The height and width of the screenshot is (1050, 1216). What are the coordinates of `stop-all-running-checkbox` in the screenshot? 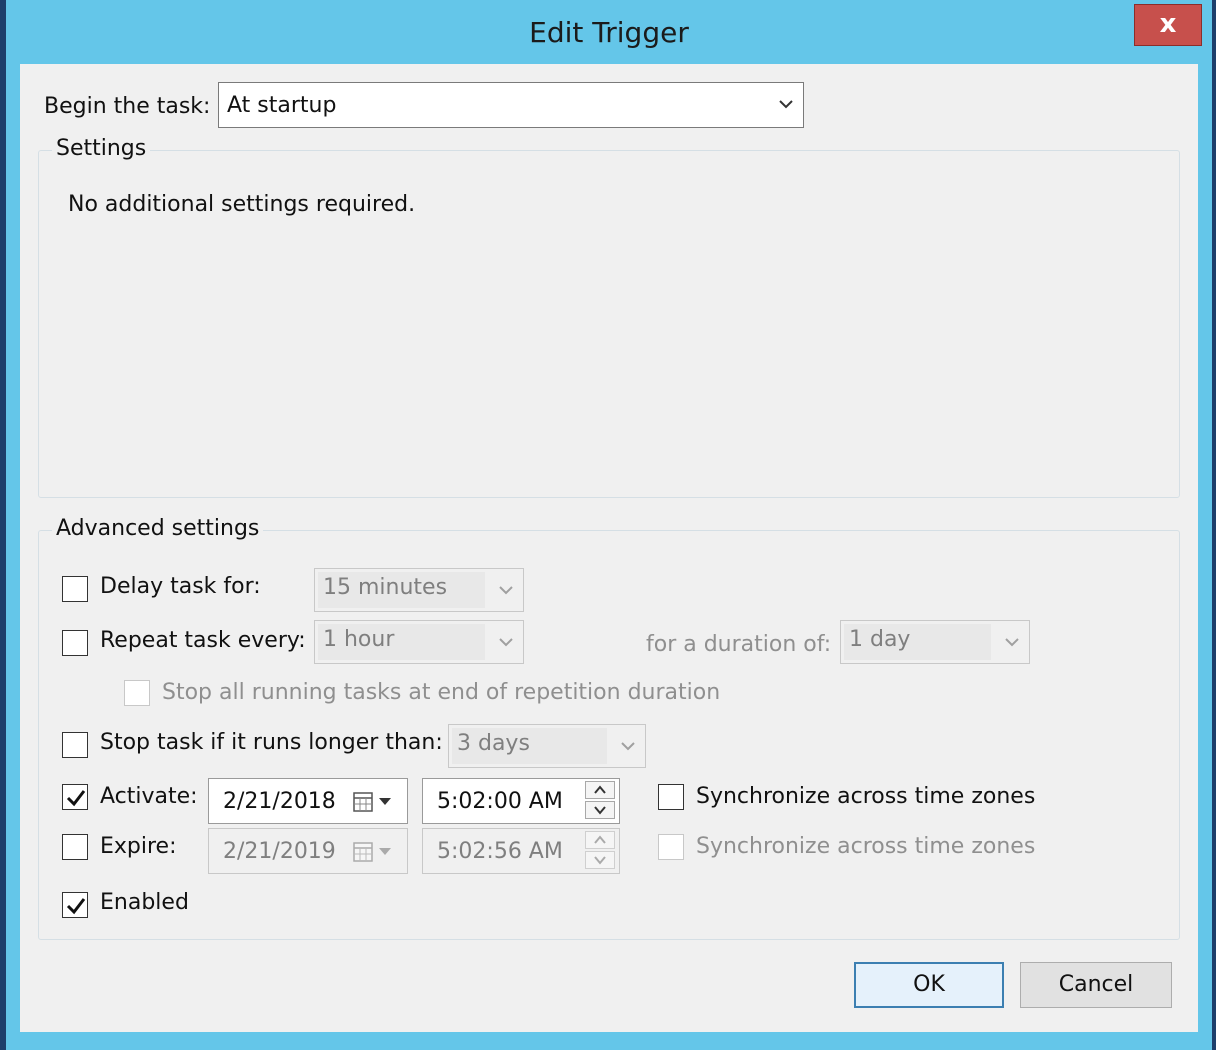 It's located at (137, 693).